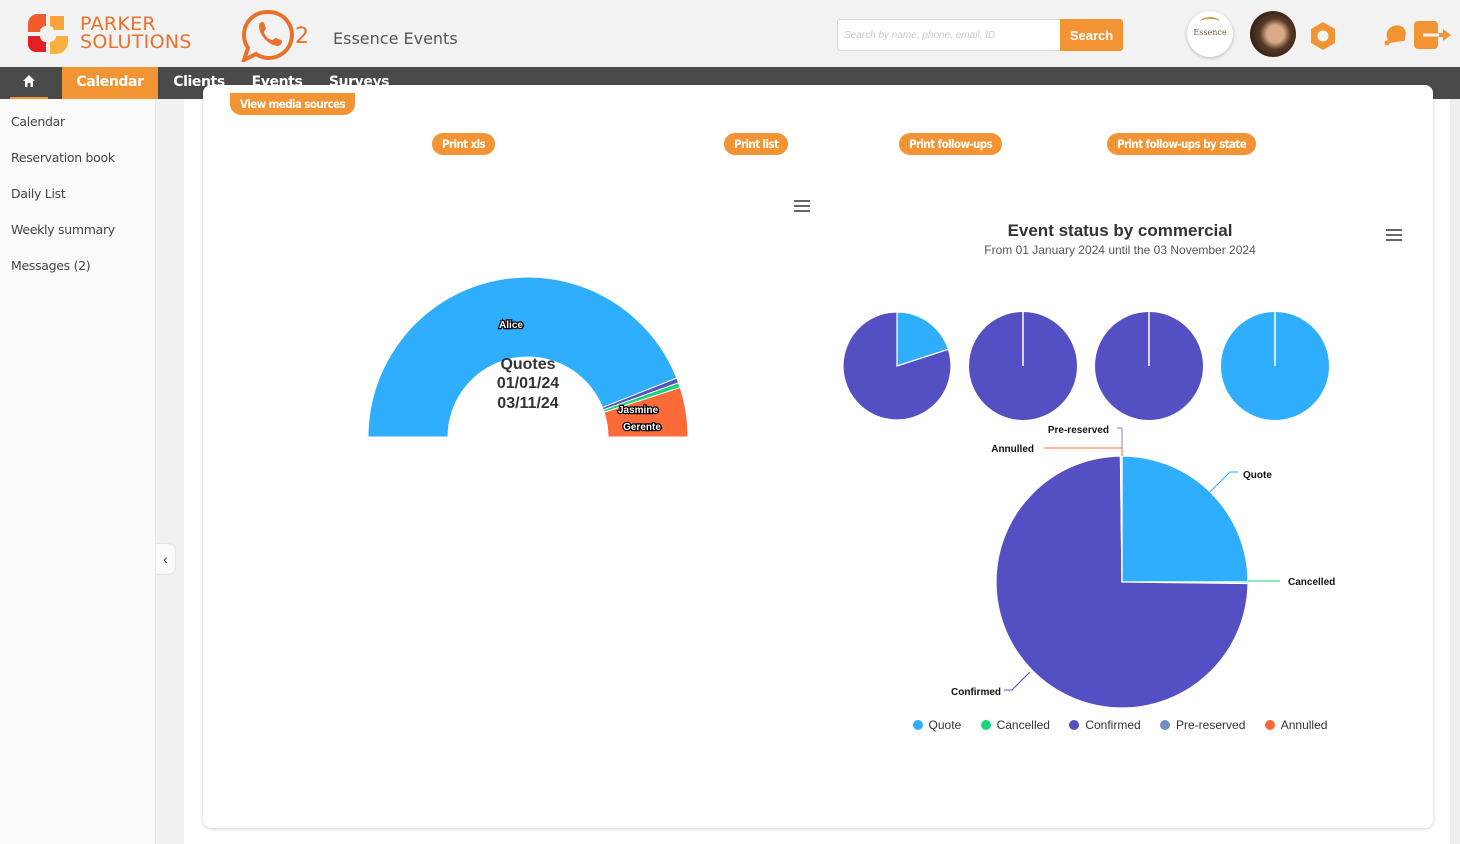  Describe the element at coordinates (1323, 36) in the screenshot. I see `settings-hexagon-icon` at that location.